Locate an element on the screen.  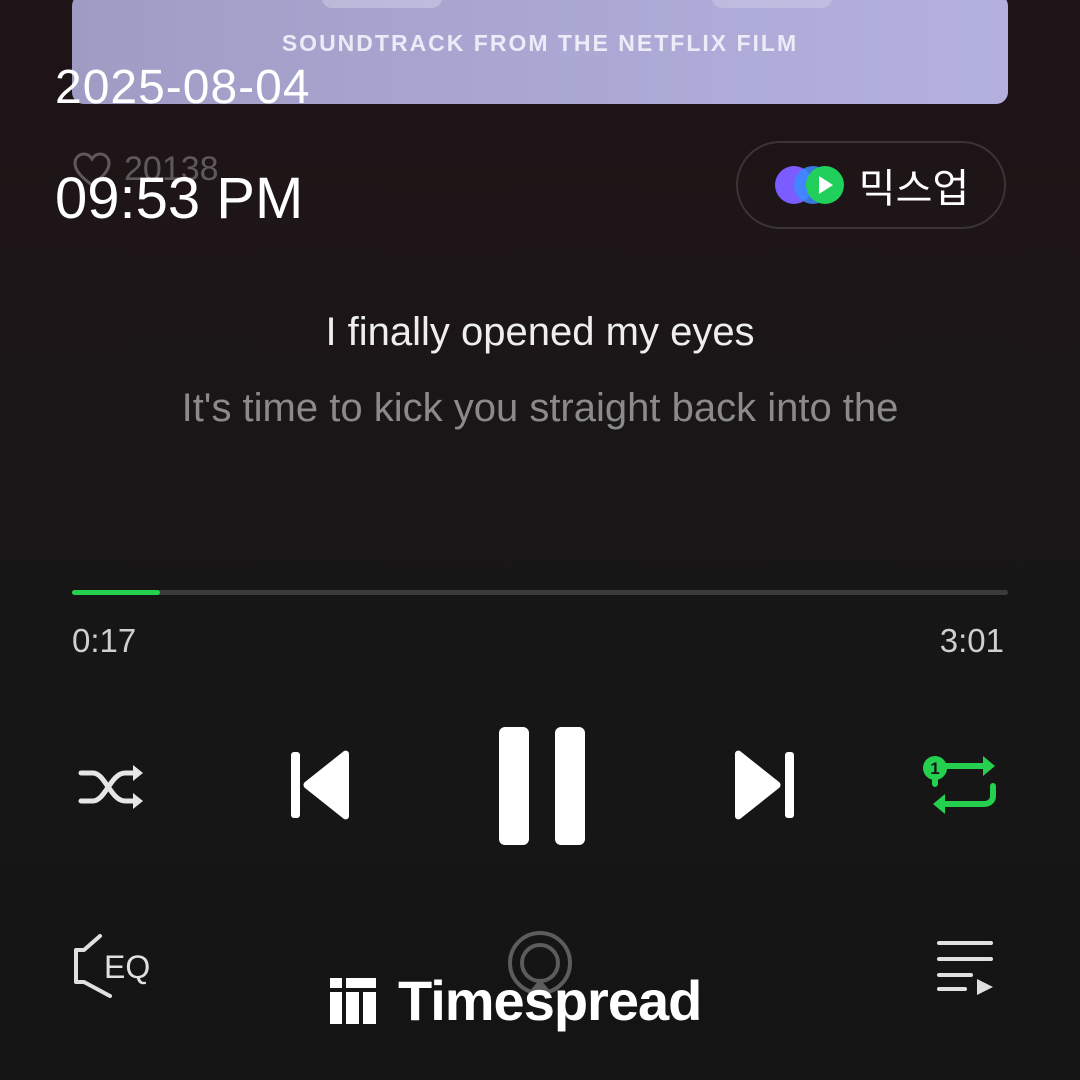
shuffle-icon is located at coordinates (110, 787).